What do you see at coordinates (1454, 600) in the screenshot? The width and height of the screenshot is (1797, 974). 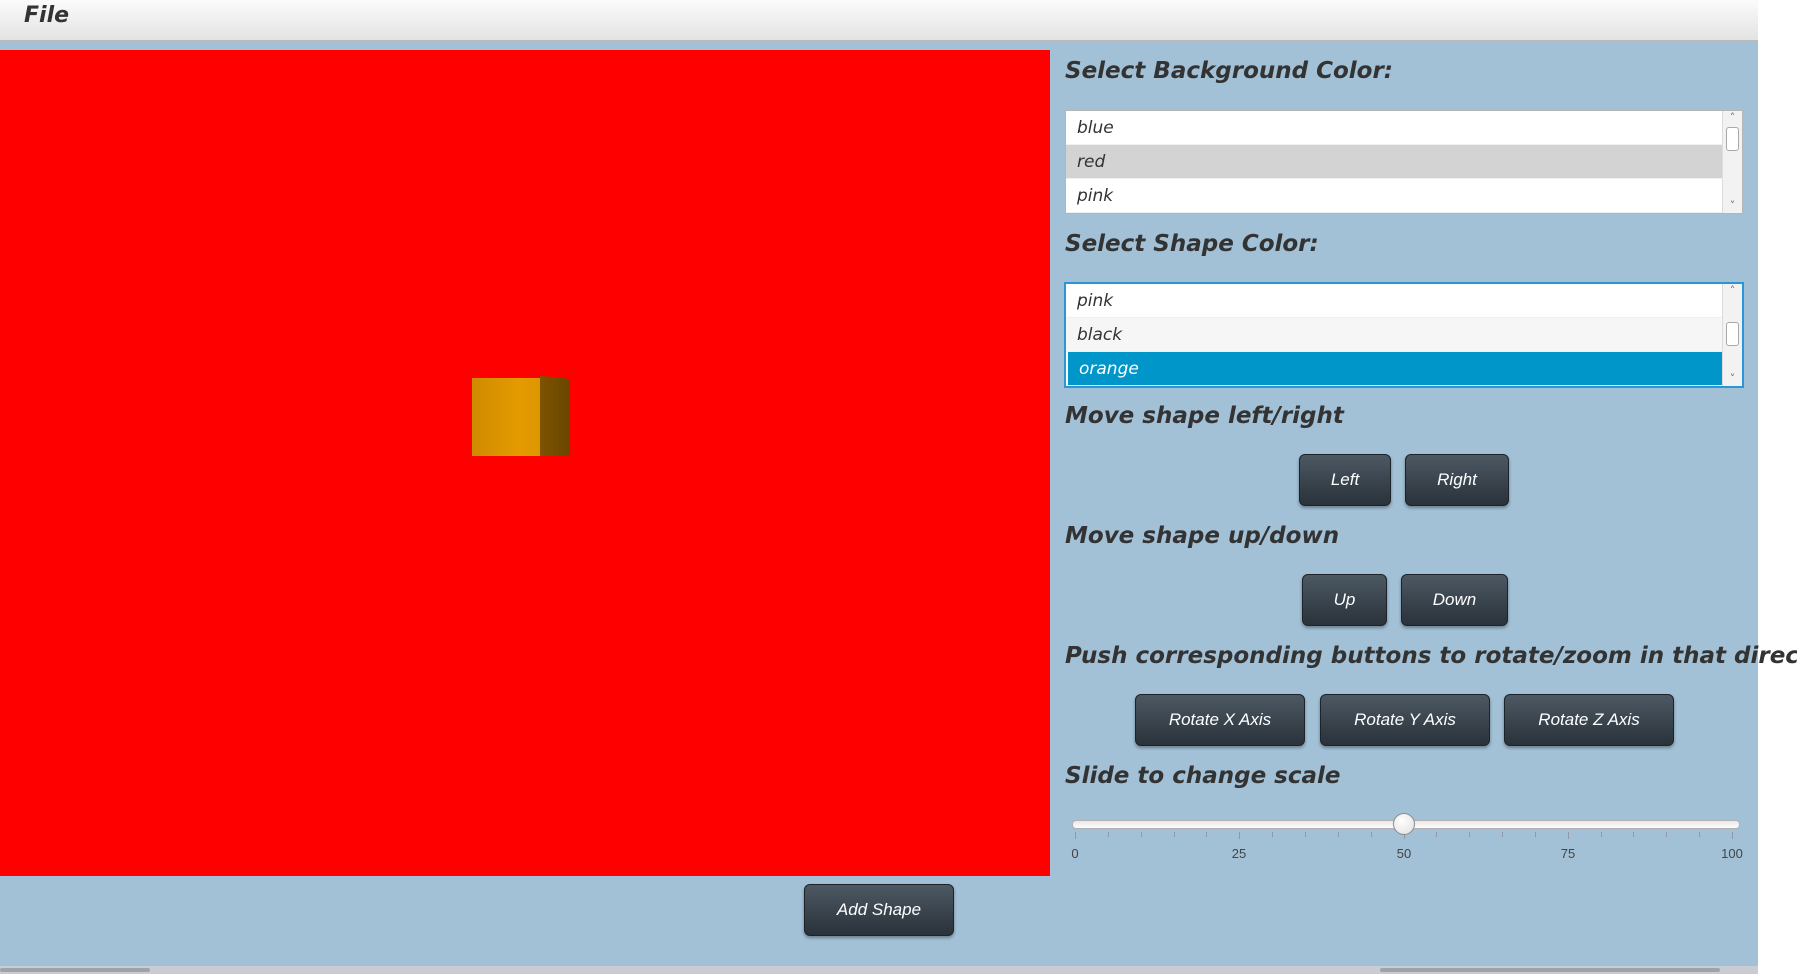 I see `down-button: Down` at bounding box center [1454, 600].